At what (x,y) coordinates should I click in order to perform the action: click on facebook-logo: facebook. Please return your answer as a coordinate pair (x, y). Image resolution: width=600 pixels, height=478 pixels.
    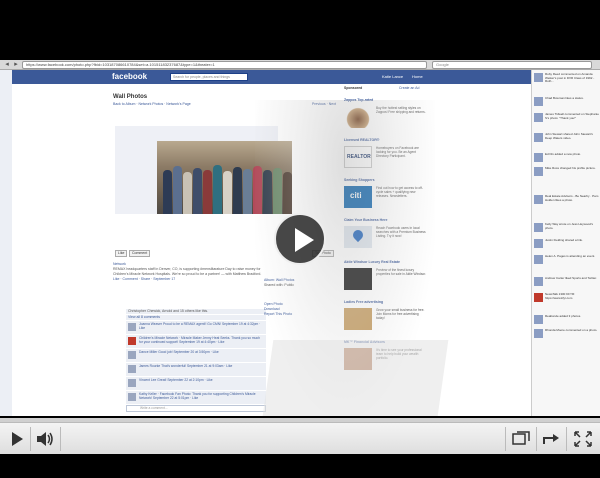
    Looking at the image, I should click on (129, 76).